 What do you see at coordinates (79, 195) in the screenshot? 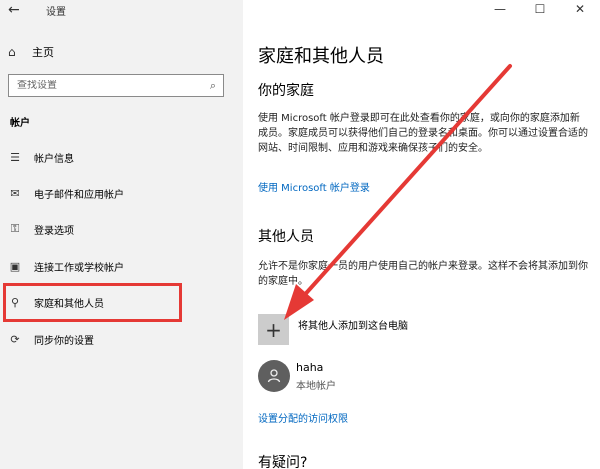
I see `sidebar-item-label: 电子邮件和应用帐户` at bounding box center [79, 195].